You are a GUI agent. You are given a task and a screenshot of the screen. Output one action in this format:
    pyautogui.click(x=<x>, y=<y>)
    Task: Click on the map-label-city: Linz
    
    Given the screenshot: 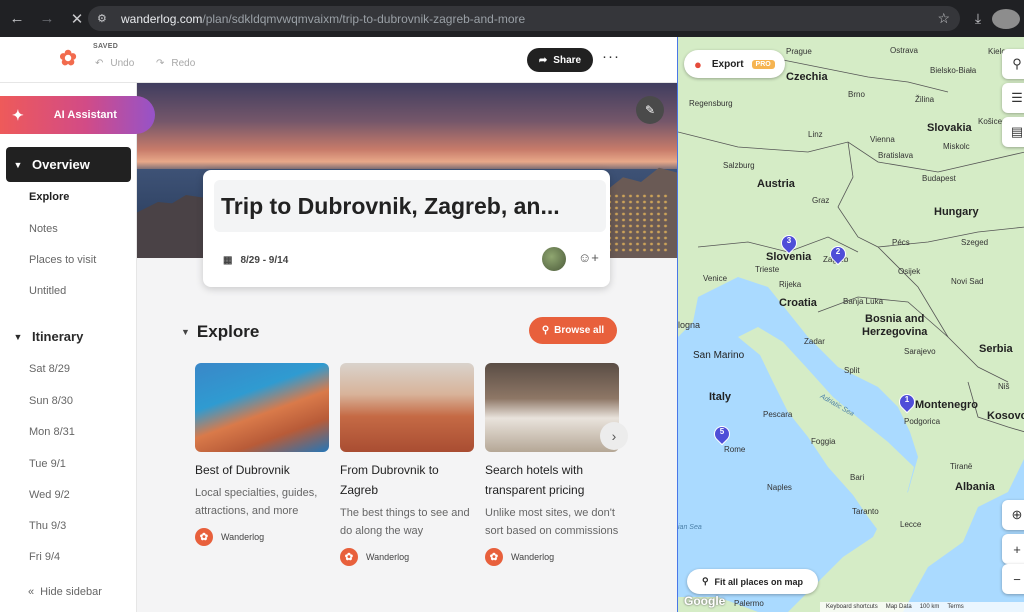 What is the action you would take?
    pyautogui.click(x=815, y=134)
    